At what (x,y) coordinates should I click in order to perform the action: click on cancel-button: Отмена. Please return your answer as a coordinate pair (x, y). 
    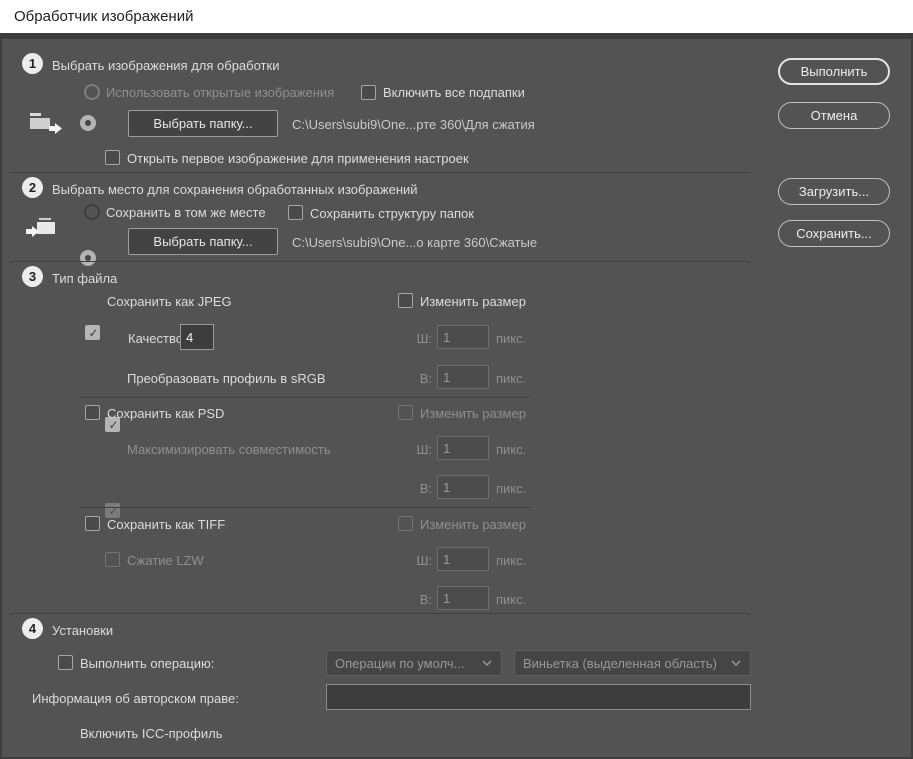
    Looking at the image, I should click on (834, 115).